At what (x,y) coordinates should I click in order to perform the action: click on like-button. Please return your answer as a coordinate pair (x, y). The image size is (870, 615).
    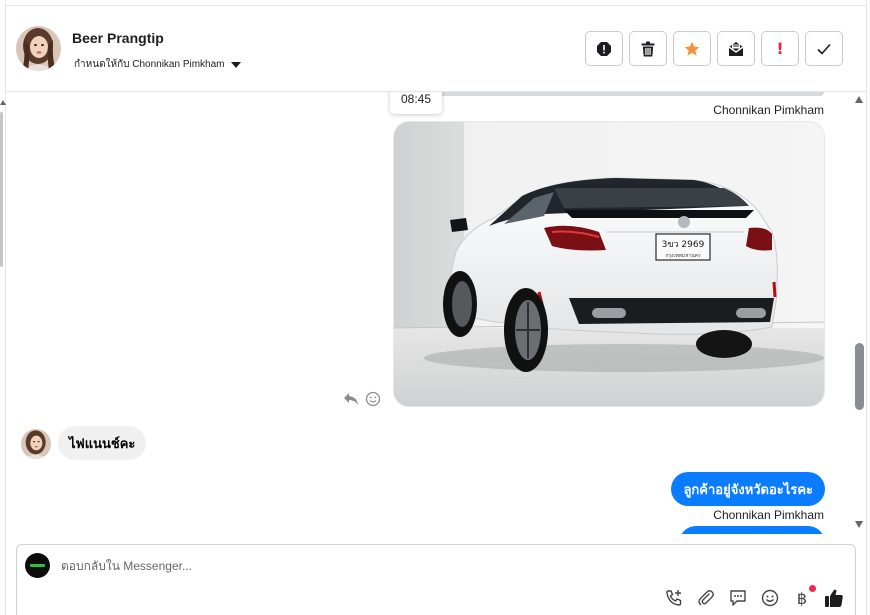
    Looking at the image, I should click on (834, 598).